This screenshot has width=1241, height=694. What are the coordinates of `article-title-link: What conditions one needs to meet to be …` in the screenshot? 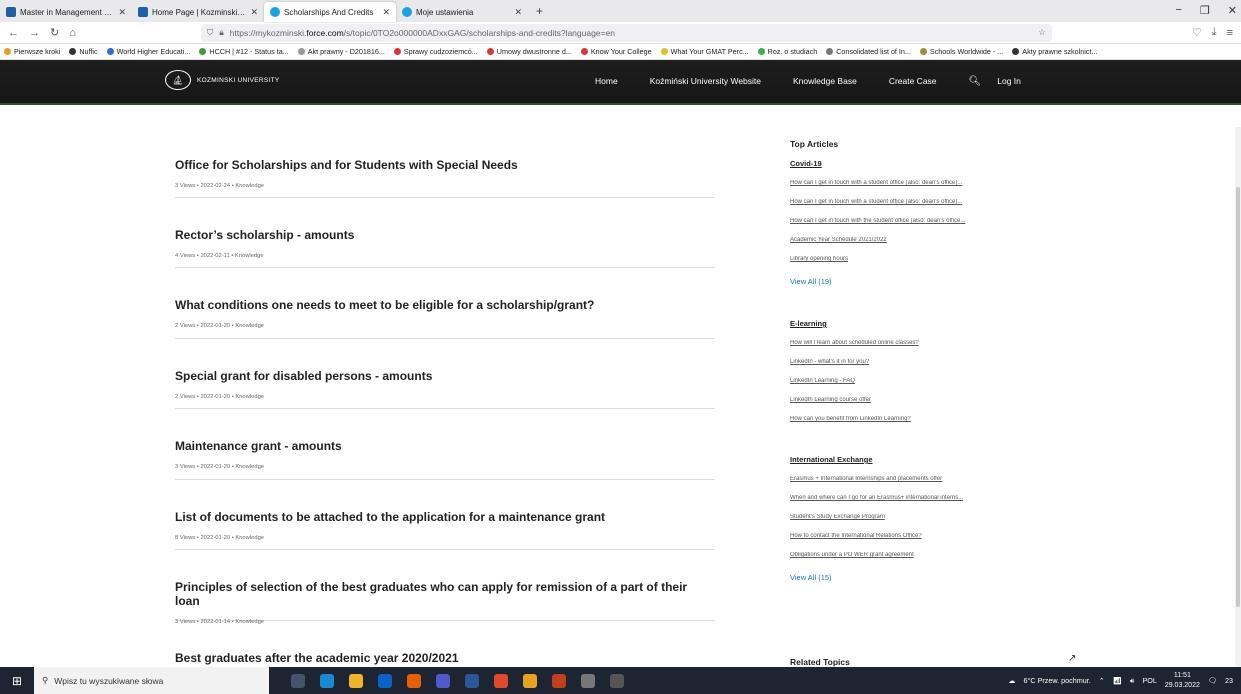 It's located at (445, 305).